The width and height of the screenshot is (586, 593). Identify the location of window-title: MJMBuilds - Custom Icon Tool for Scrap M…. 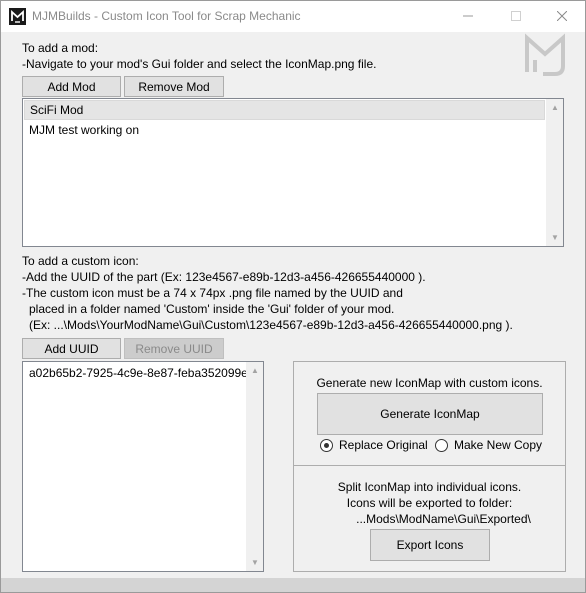
(166, 16).